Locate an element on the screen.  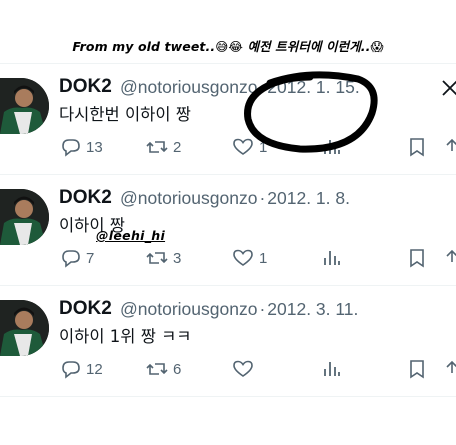
tweet-text: 다시한번 이하이 짱 is located at coordinates (125, 114).